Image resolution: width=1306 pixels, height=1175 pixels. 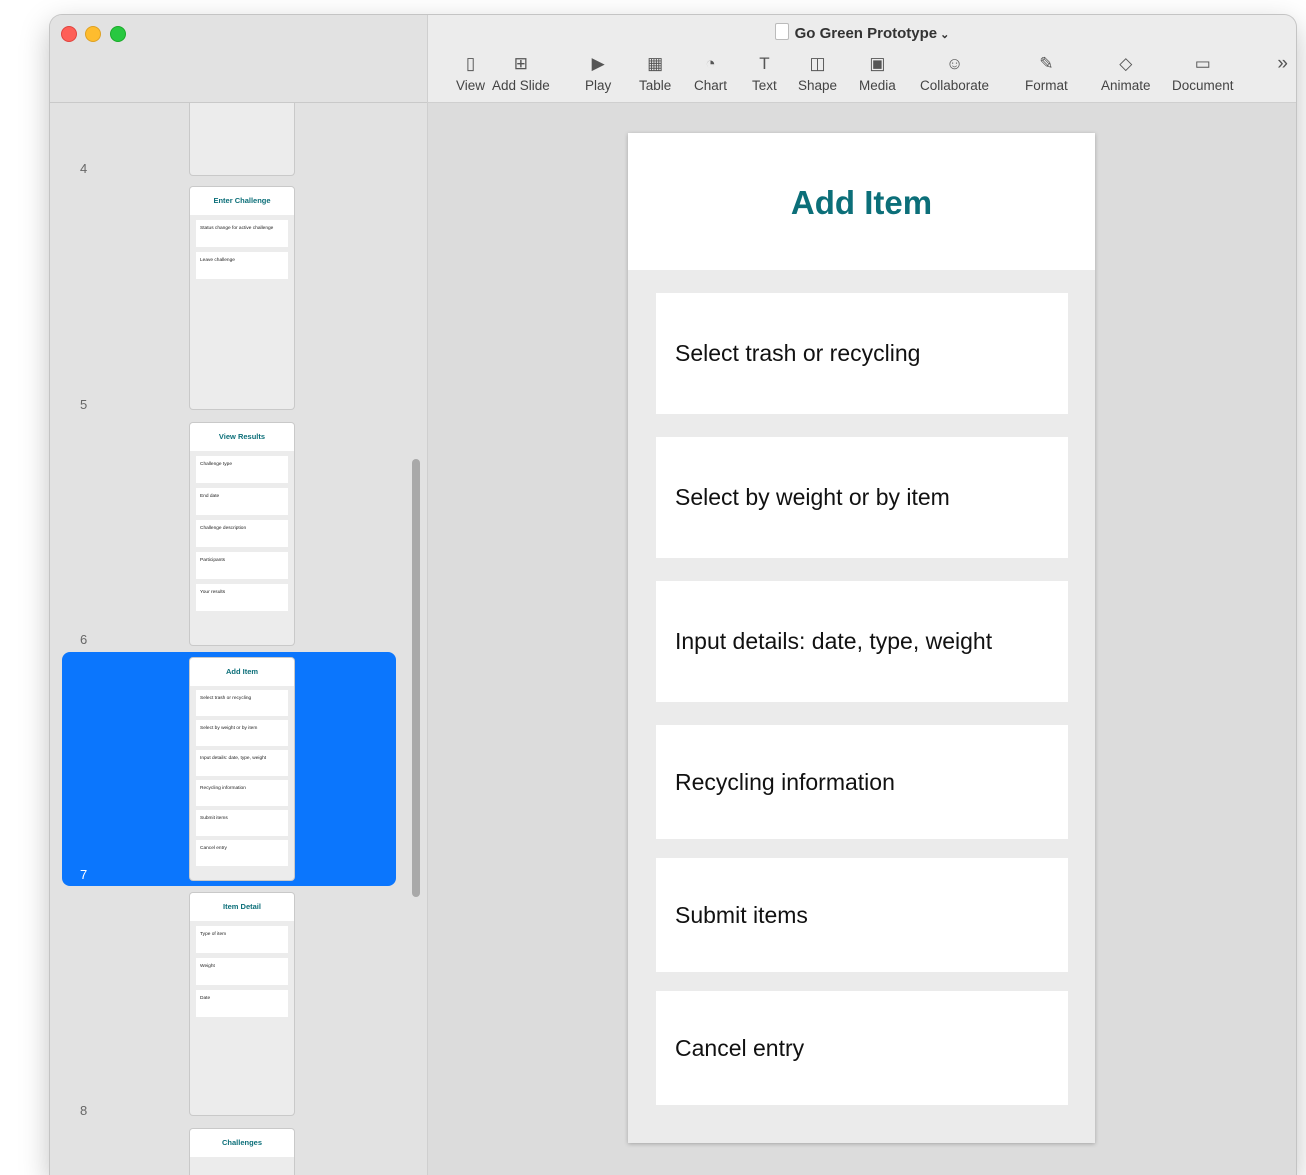 What do you see at coordinates (655, 85) in the screenshot?
I see `toolbar-label: Table` at bounding box center [655, 85].